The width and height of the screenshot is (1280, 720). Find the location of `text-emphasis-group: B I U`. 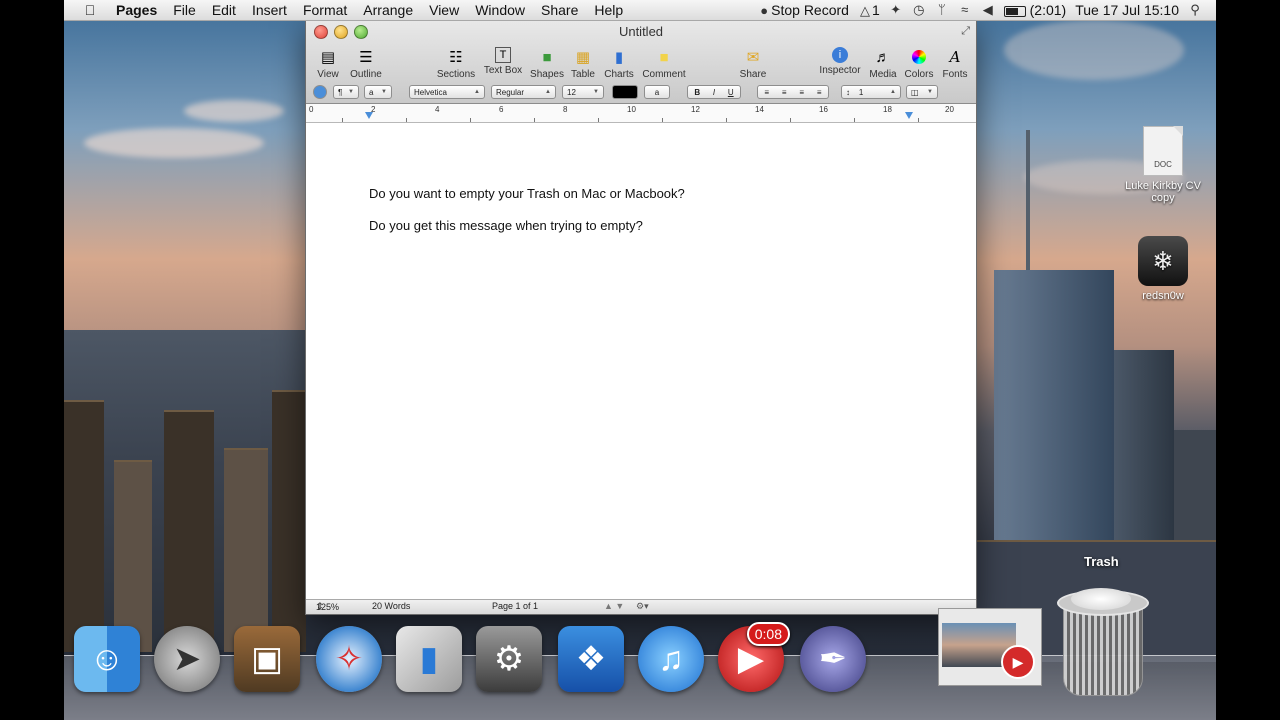

text-emphasis-group: B I U is located at coordinates (714, 92).